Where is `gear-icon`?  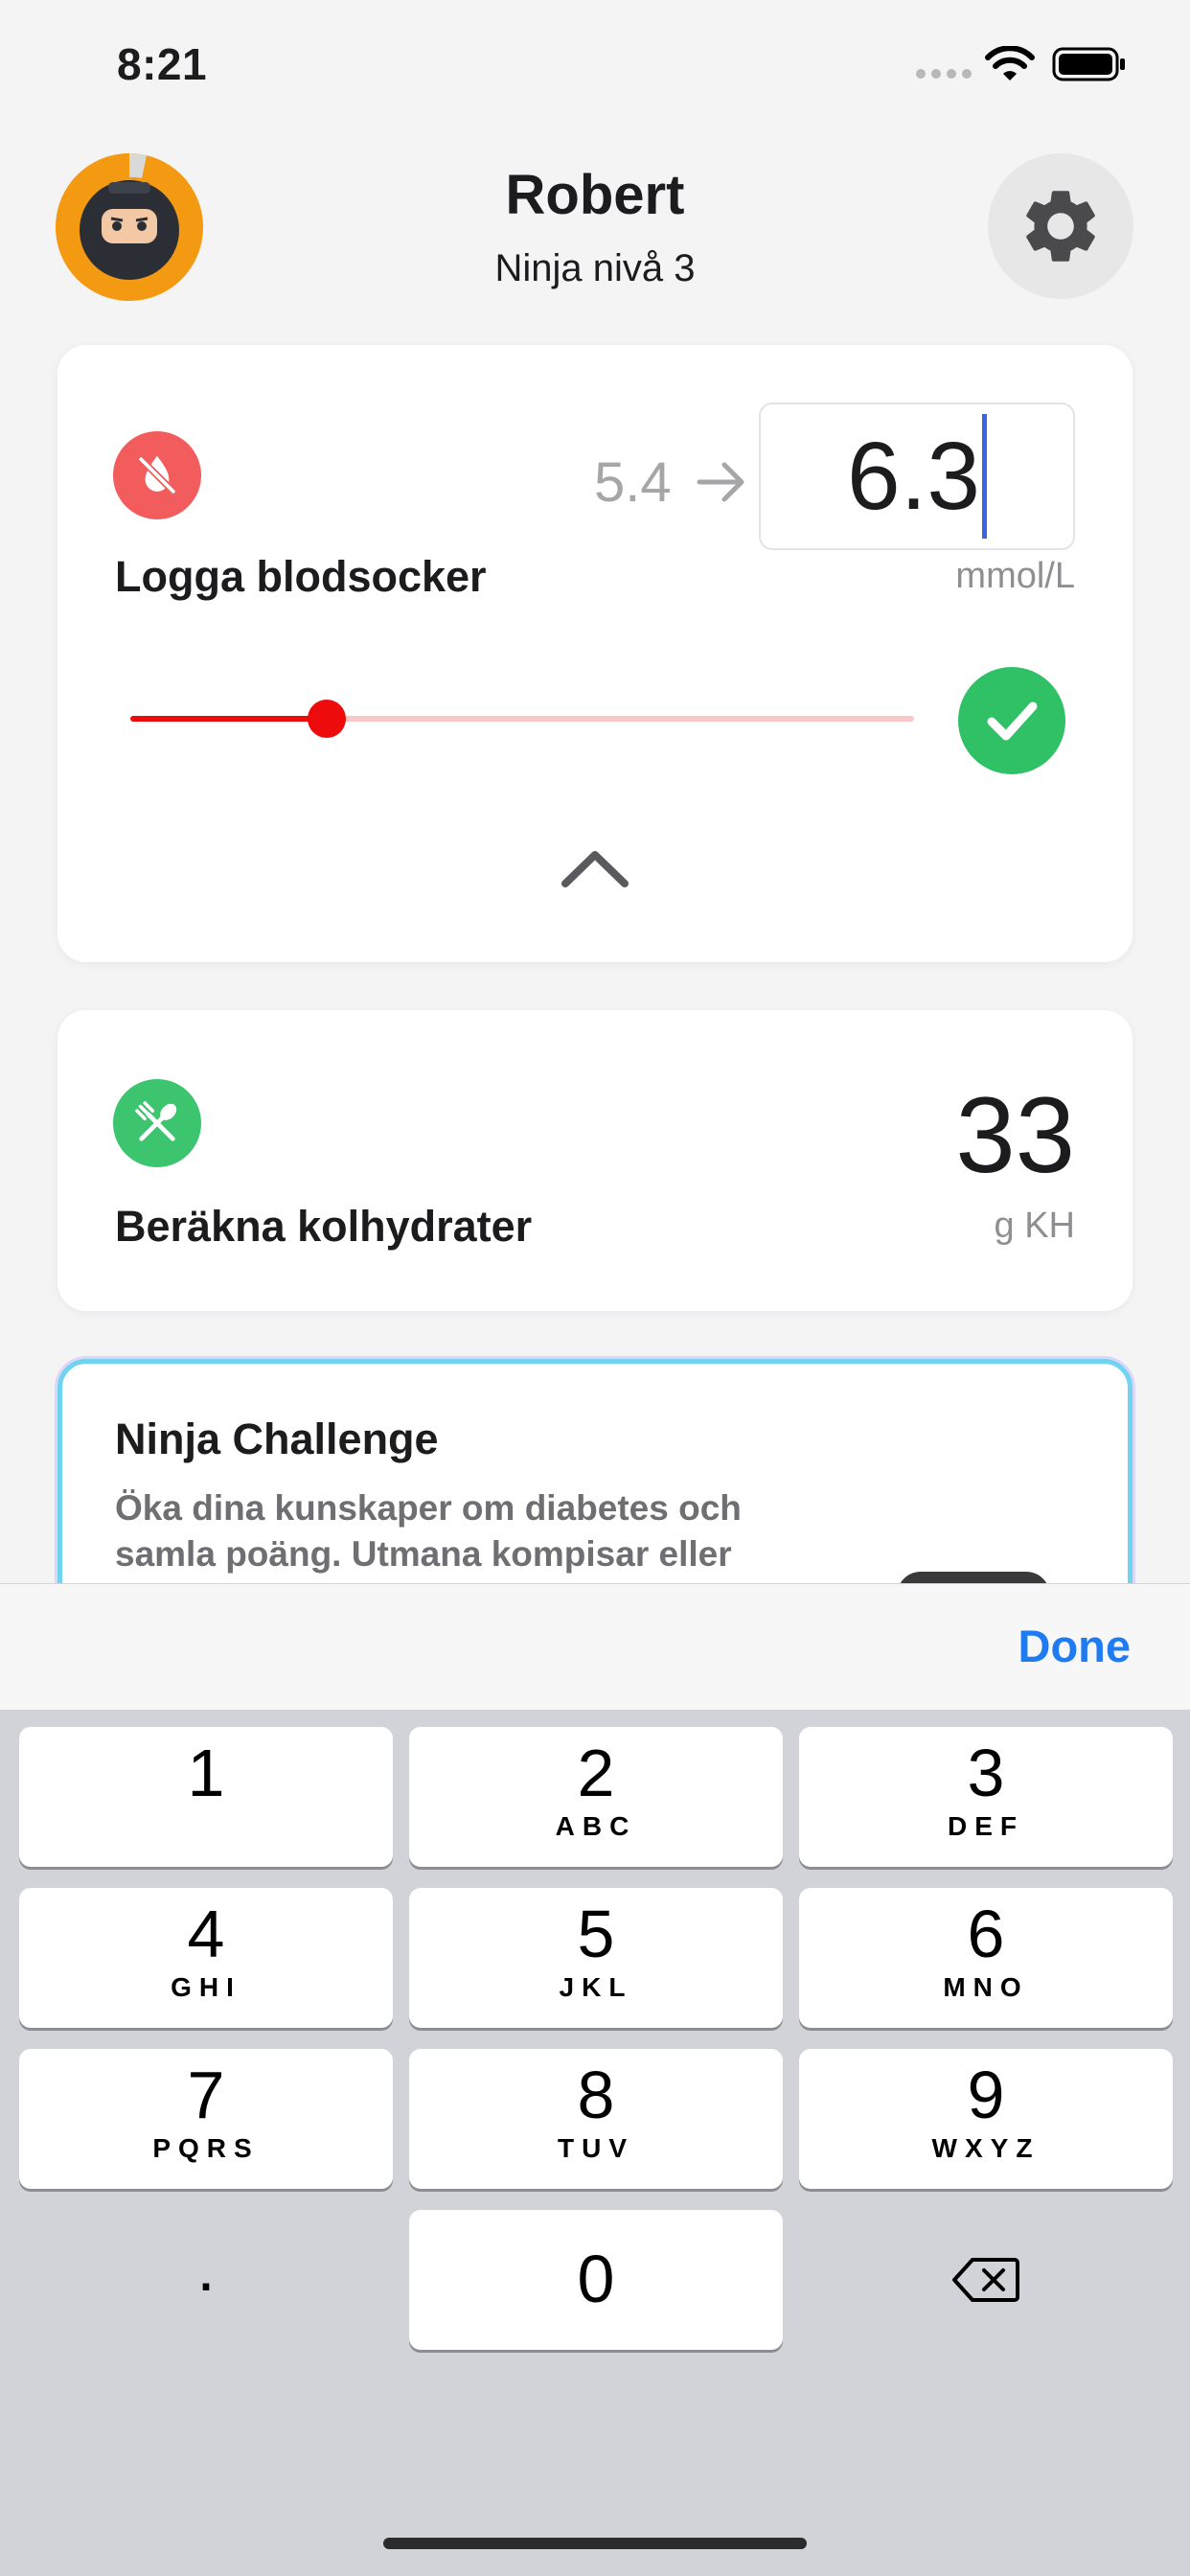
gear-icon is located at coordinates (1061, 226).